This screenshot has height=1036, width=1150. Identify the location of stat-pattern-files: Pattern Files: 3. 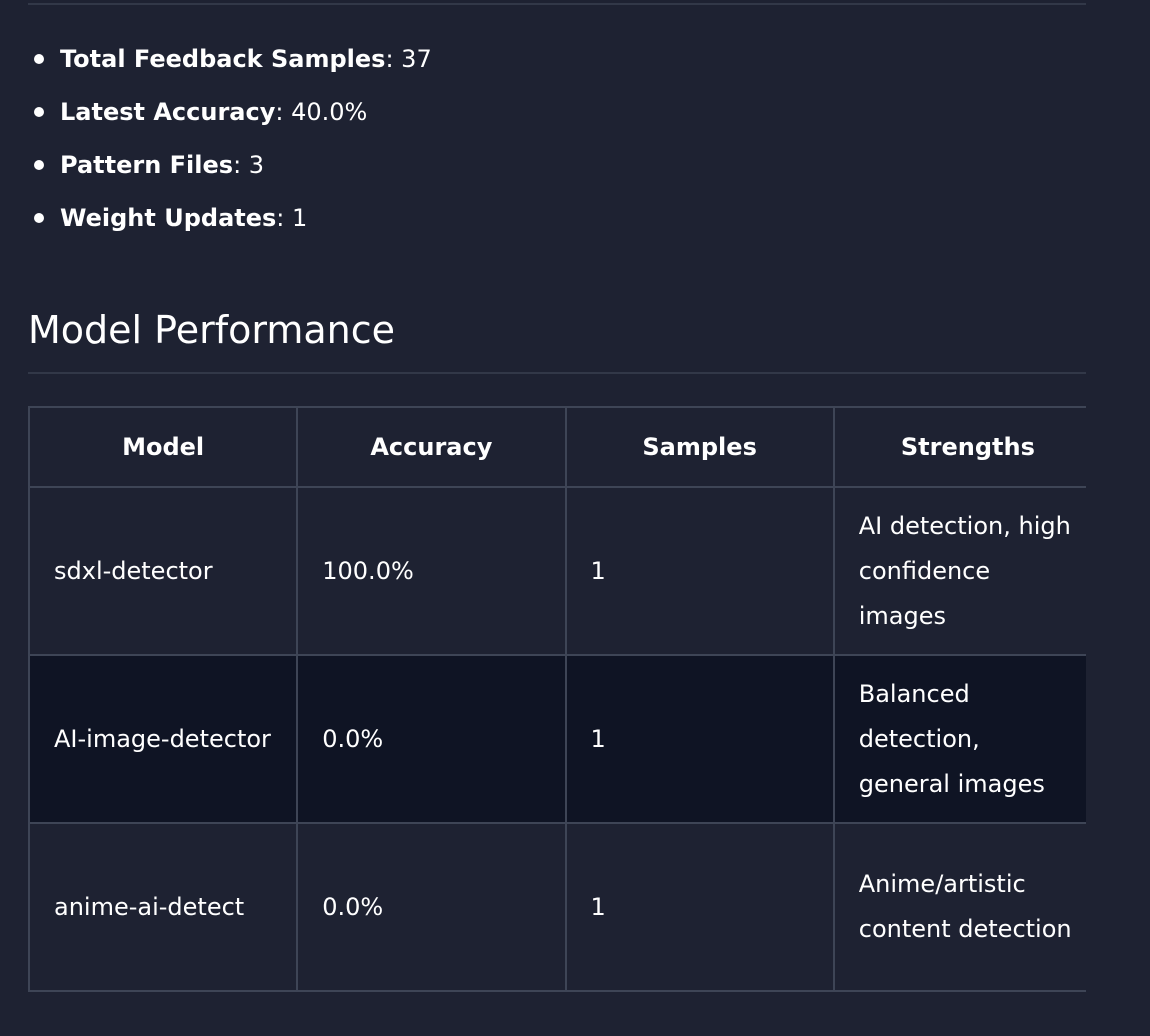
(230, 172).